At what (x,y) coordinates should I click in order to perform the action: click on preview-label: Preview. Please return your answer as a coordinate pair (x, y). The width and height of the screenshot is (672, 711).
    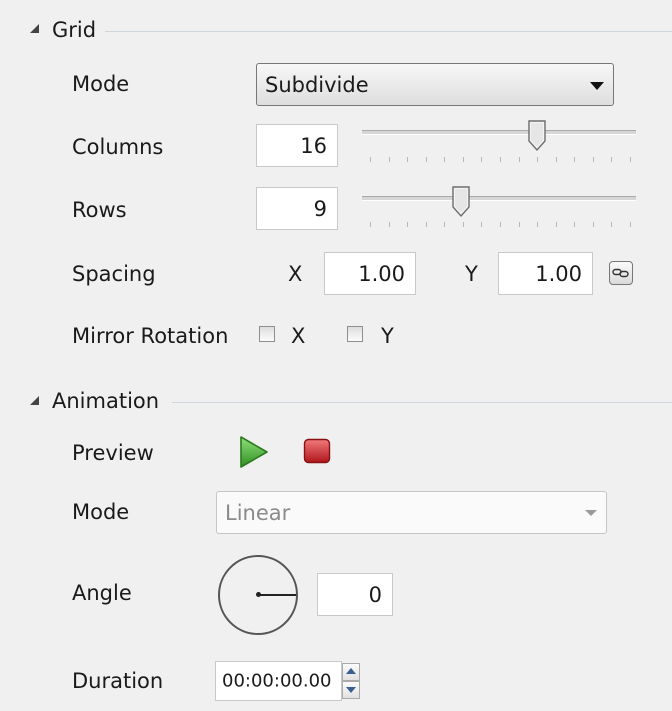
    Looking at the image, I should click on (113, 453).